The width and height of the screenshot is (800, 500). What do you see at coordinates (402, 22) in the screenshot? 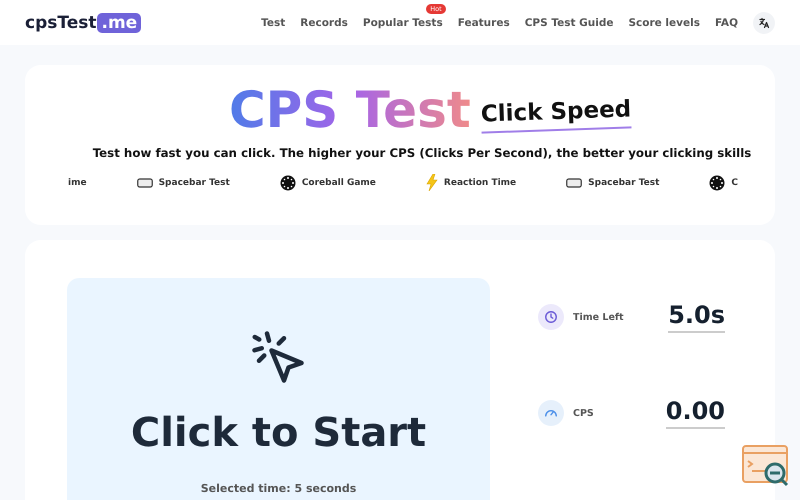
I see `nav-link: Popular Tests` at bounding box center [402, 22].